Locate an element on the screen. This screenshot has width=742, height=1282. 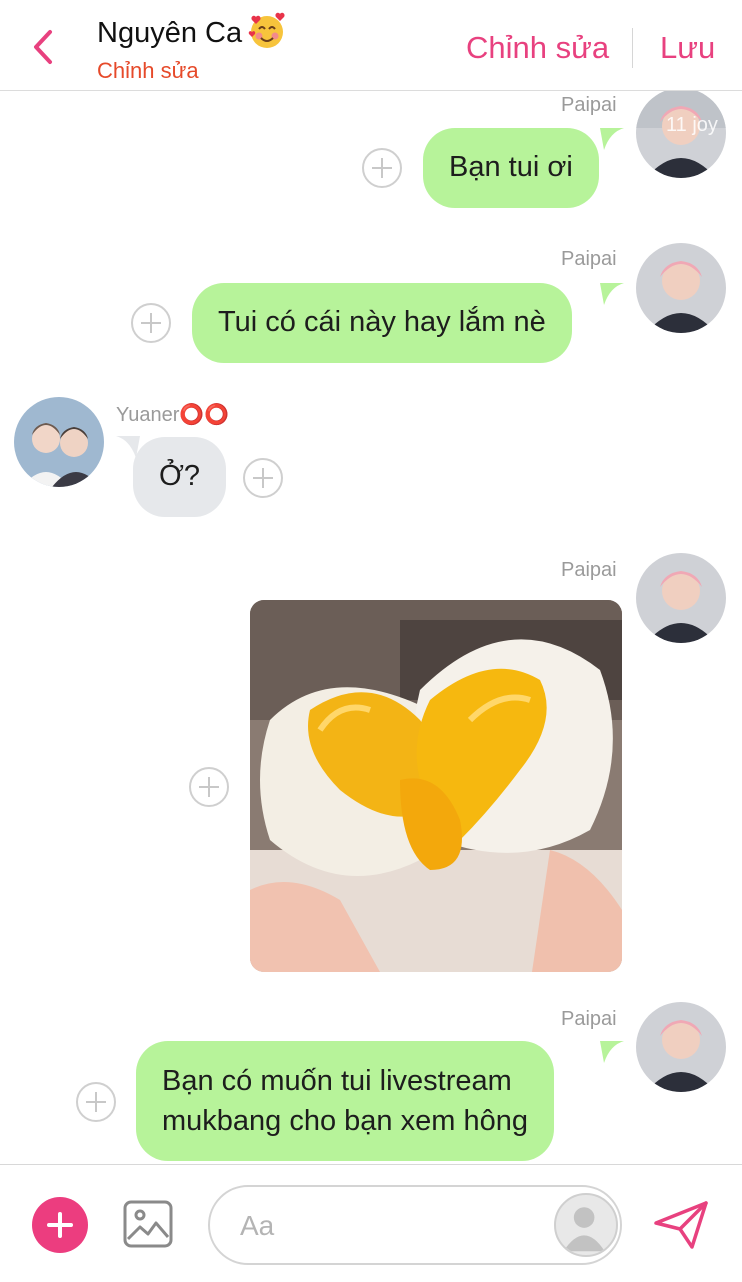
chevron-left-icon is located at coordinates (43, 47).